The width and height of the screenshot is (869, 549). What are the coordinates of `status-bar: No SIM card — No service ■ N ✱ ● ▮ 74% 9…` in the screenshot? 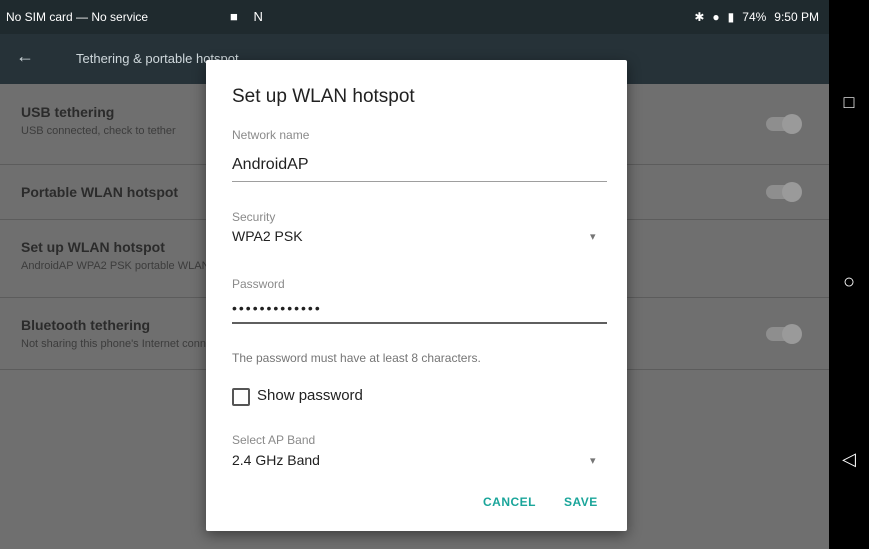 It's located at (414, 17).